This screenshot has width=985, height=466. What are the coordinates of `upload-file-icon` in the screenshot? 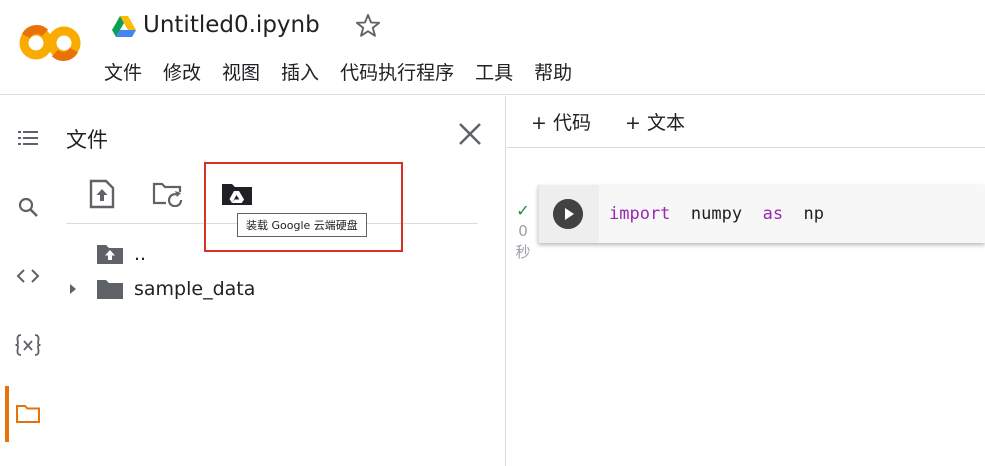 It's located at (102, 194).